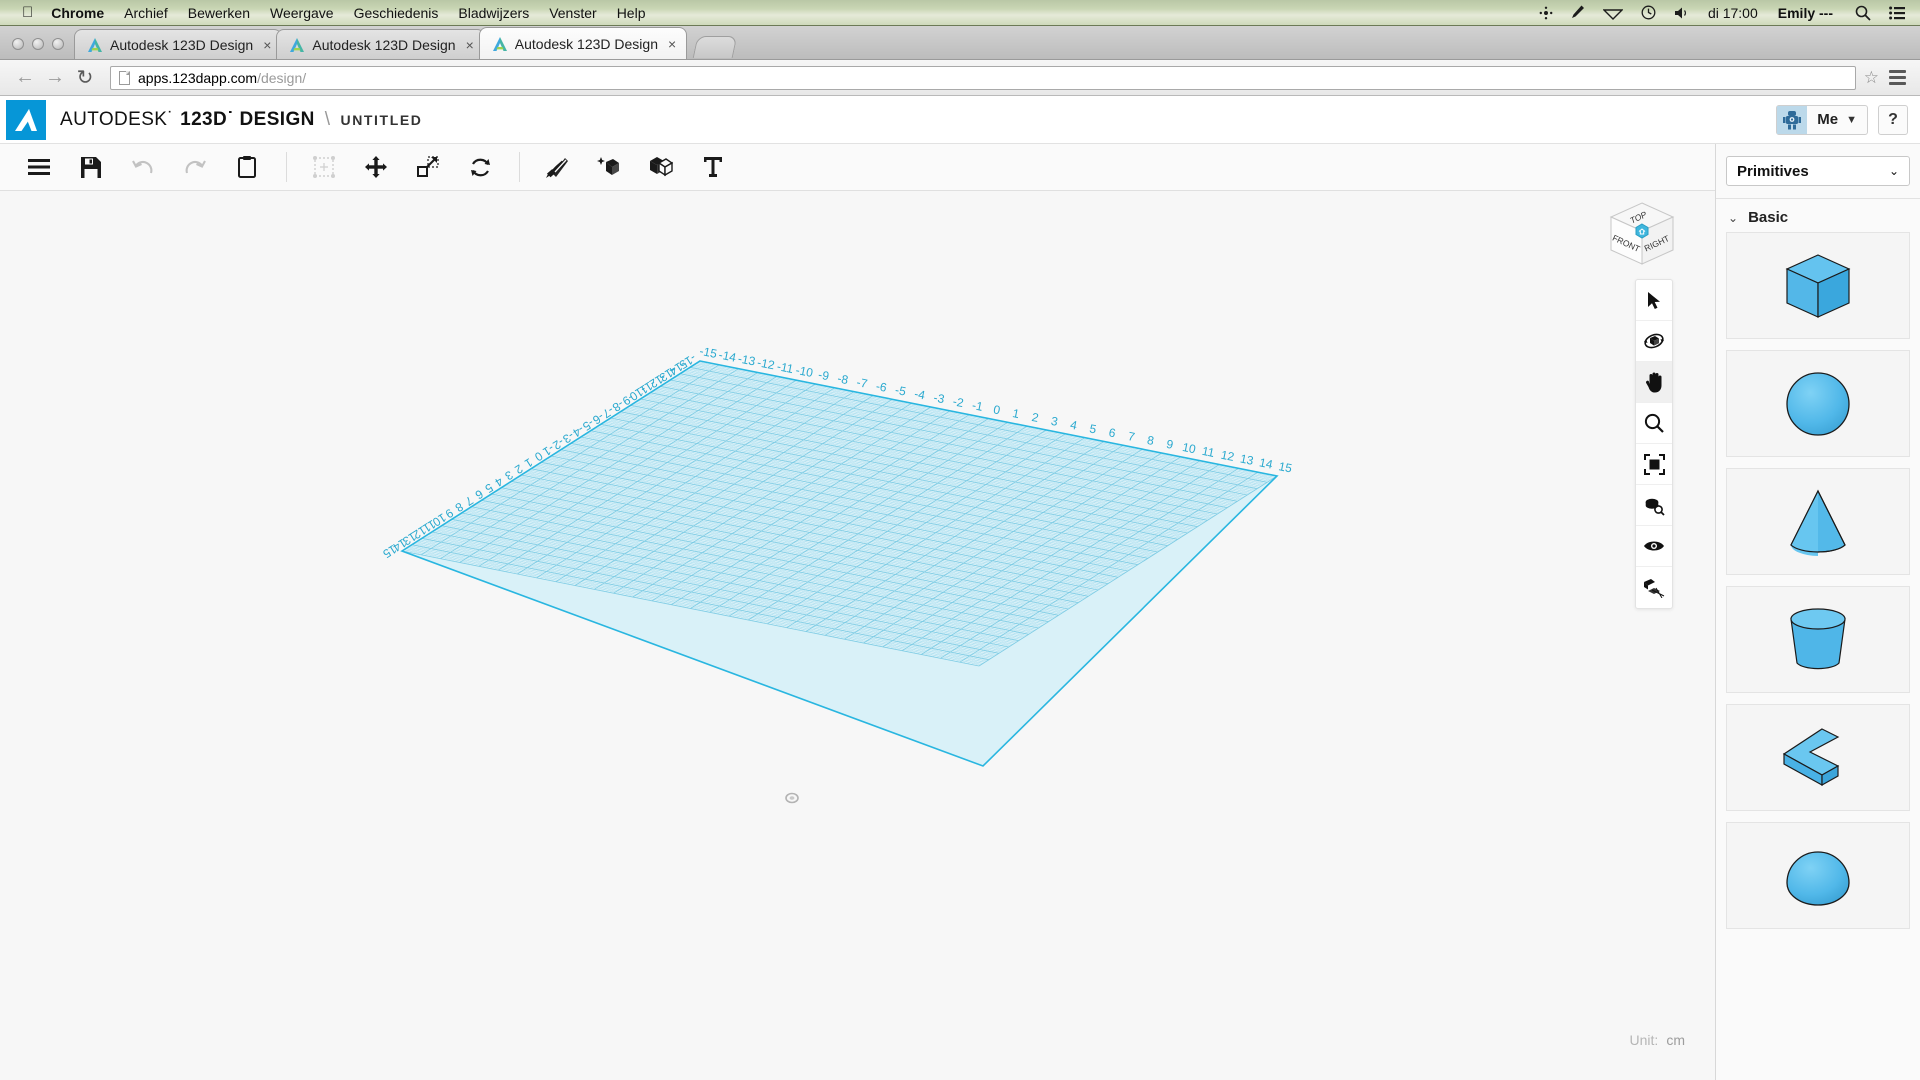 The image size is (1920, 1080). Describe the element at coordinates (198, 77) in the screenshot. I see `url-host: apps.123dapp.com` at that location.